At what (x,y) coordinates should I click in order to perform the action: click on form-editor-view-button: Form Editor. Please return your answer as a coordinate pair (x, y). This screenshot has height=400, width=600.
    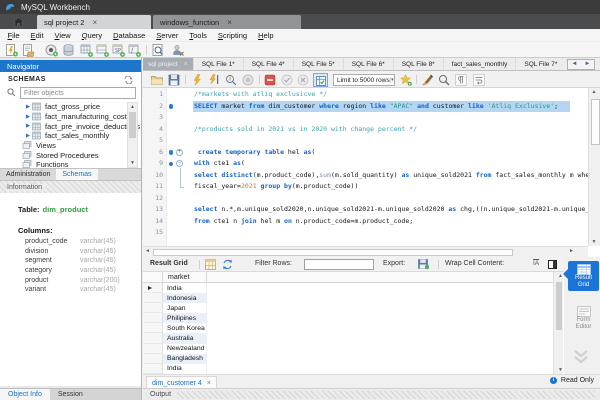
    Looking at the image, I should click on (583, 318).